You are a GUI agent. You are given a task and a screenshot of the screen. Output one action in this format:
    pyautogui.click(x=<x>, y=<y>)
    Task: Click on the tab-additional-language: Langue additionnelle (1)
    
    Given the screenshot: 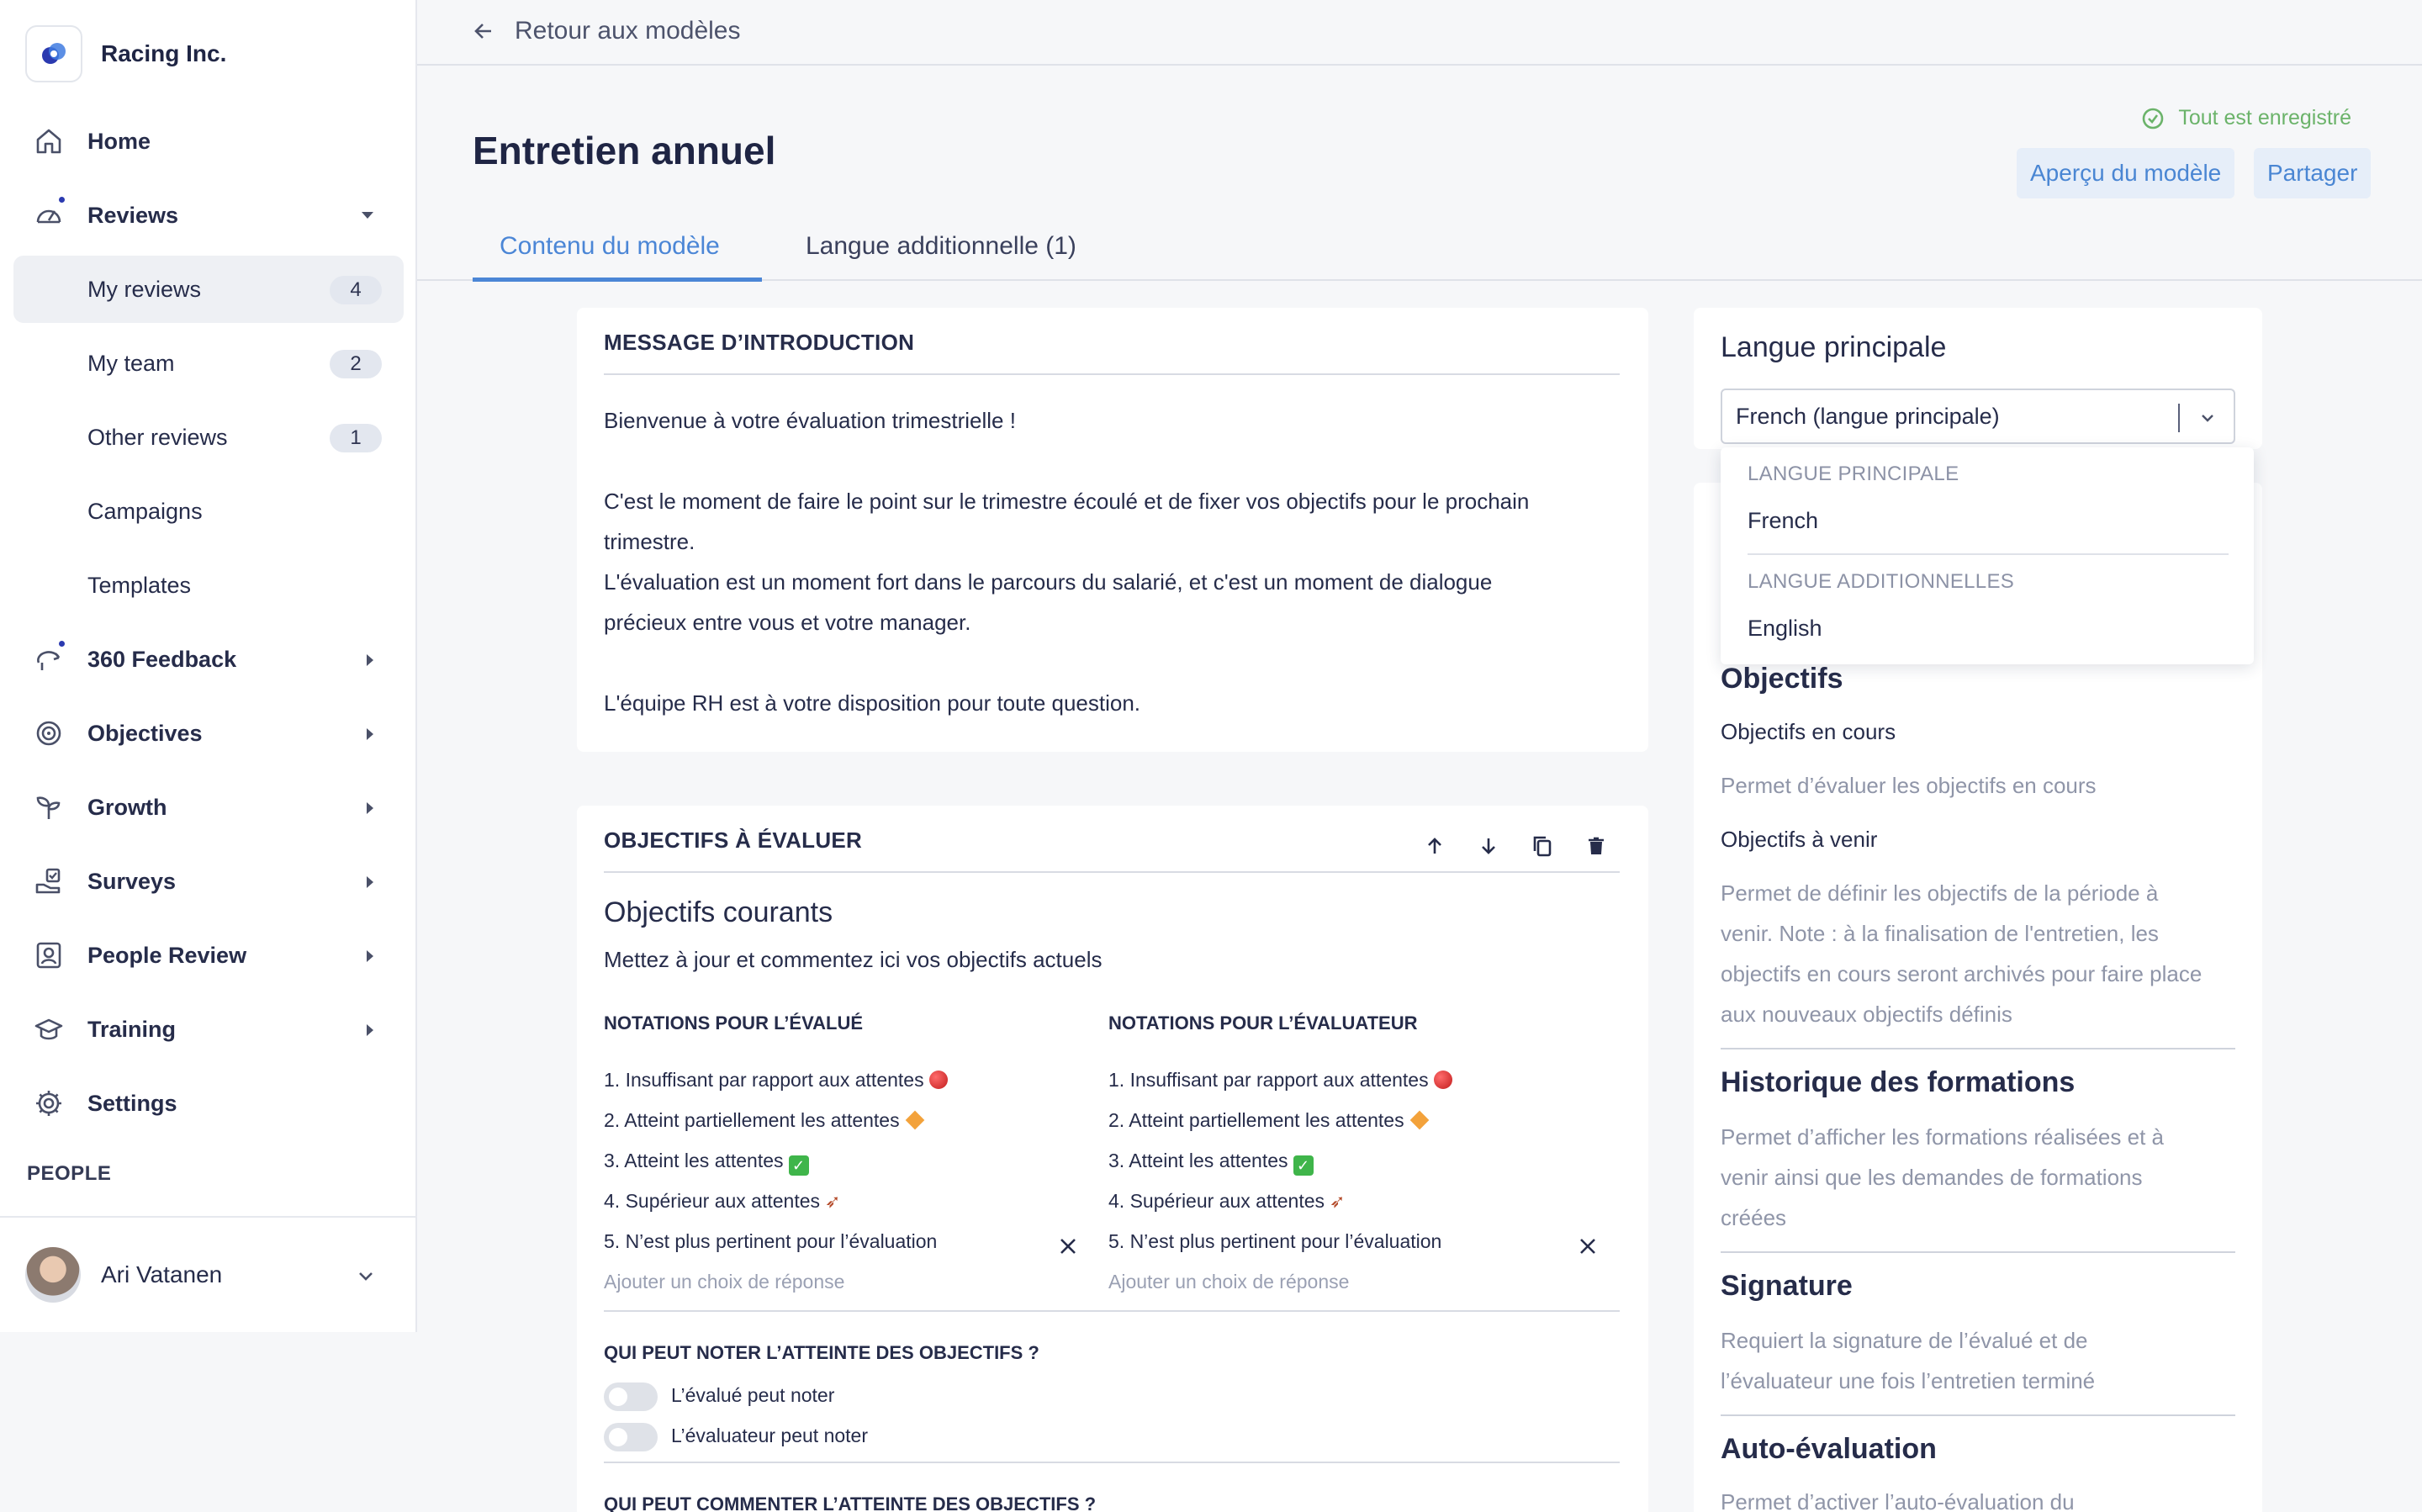 What is the action you would take?
    pyautogui.click(x=941, y=246)
    